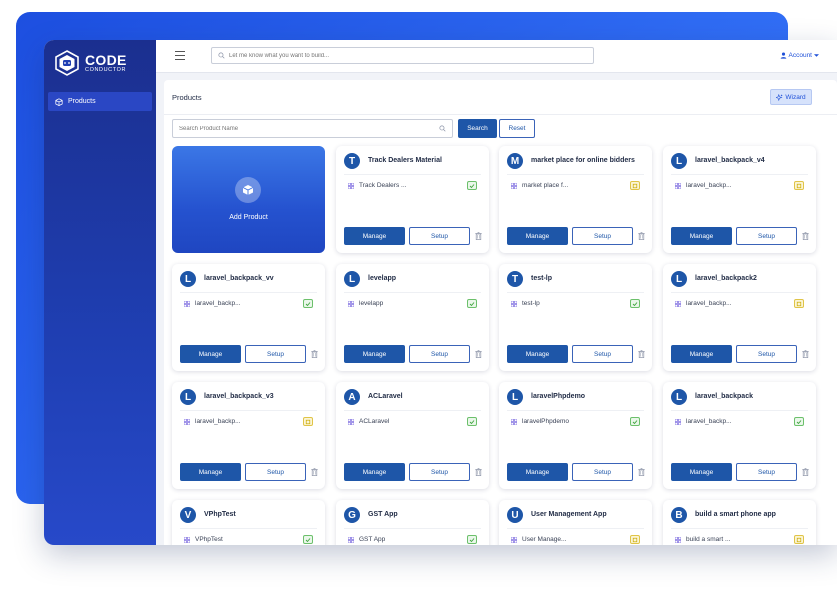 The width and height of the screenshot is (837, 593). Describe the element at coordinates (412, 435) in the screenshot. I see `product-card: A ACLaravel ACLaravel Manage Setup` at that location.